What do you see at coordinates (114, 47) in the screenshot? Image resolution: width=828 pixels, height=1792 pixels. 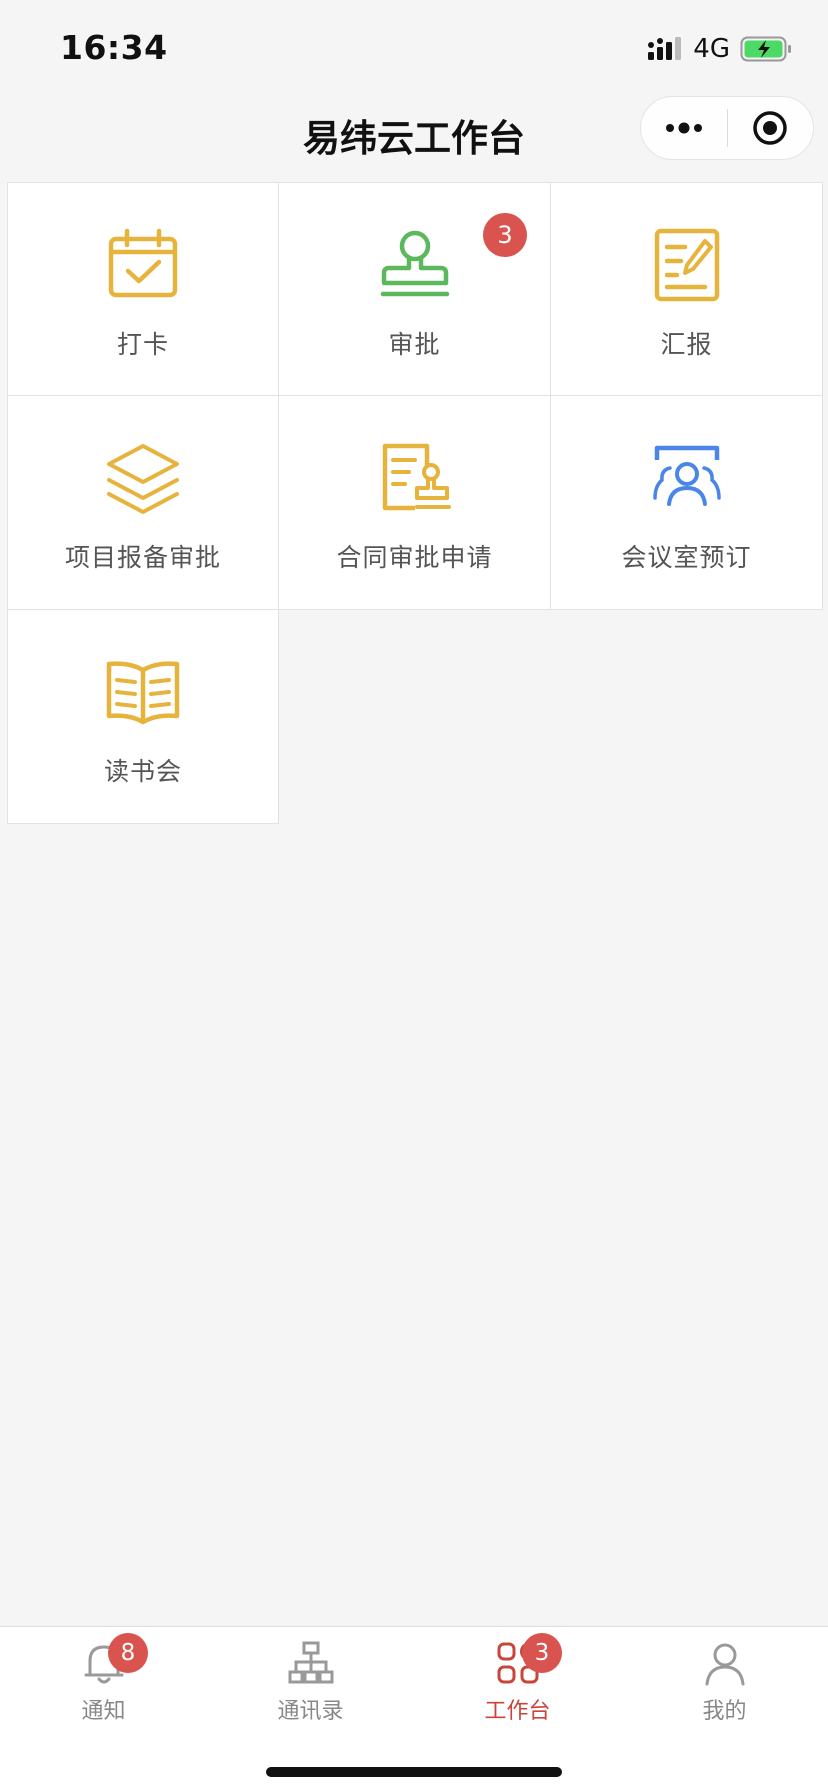 I see `status-time: 16:34` at bounding box center [114, 47].